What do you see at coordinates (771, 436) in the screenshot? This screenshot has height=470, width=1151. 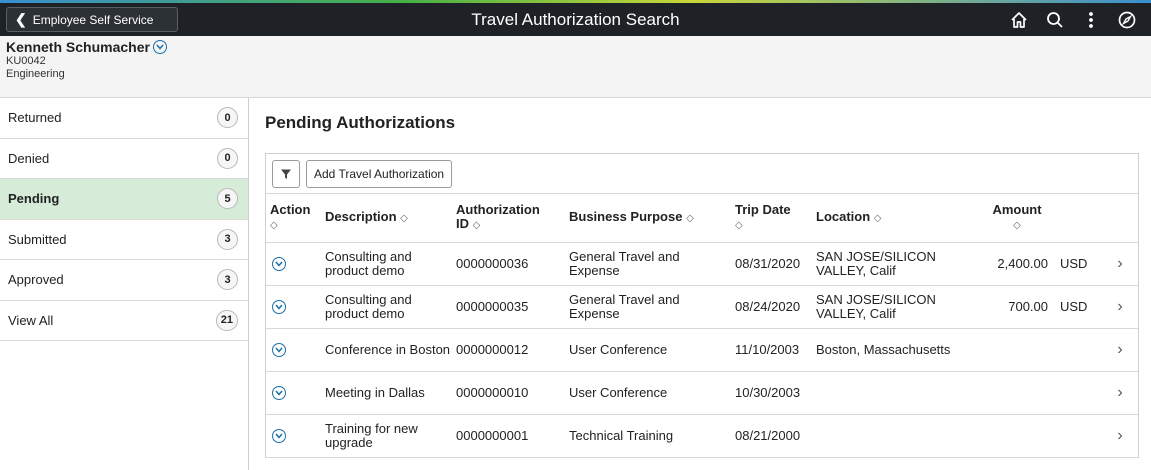 I see `trip-date-cell: 08/21/2000` at bounding box center [771, 436].